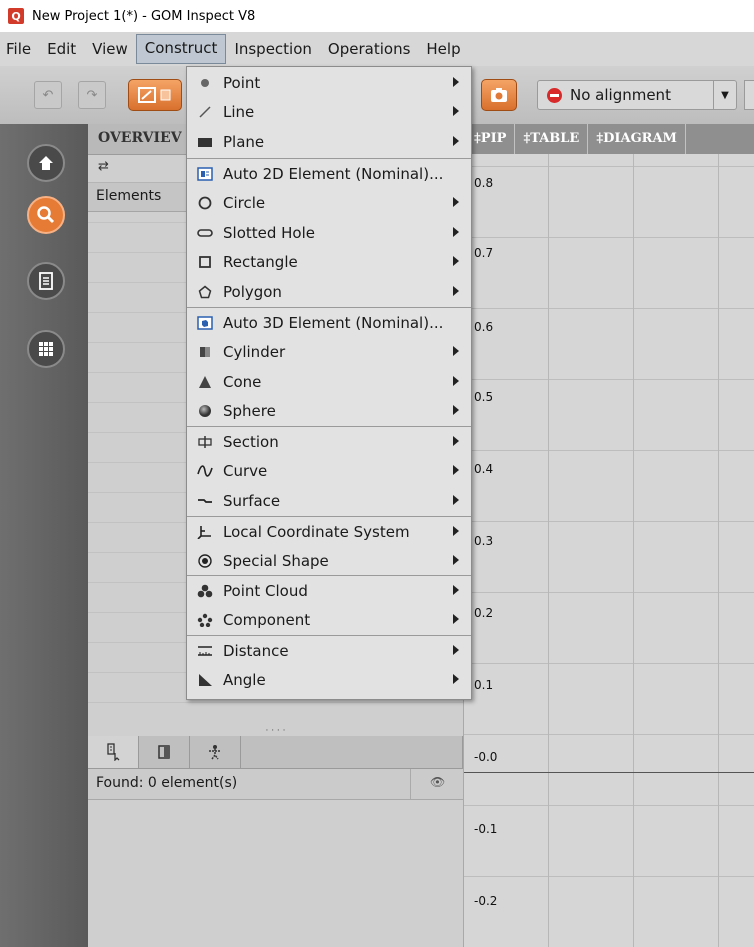 This screenshot has height=947, width=754. What do you see at coordinates (164, 752) in the screenshot?
I see `property-icon` at bounding box center [164, 752].